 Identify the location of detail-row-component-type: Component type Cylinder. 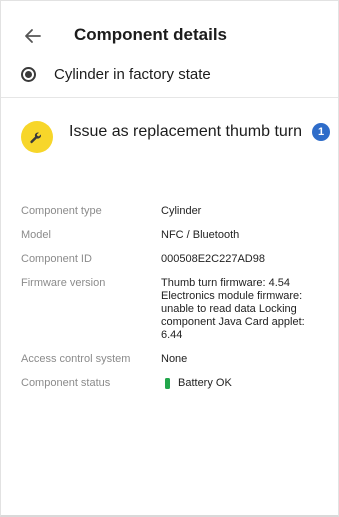
(174, 211).